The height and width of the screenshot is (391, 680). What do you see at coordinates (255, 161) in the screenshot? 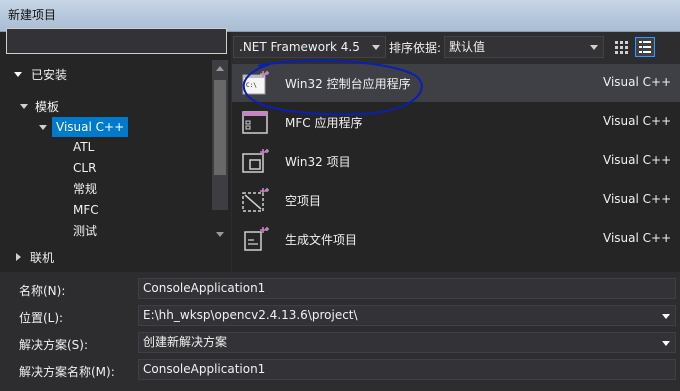
I see `win32-project-icon` at bounding box center [255, 161].